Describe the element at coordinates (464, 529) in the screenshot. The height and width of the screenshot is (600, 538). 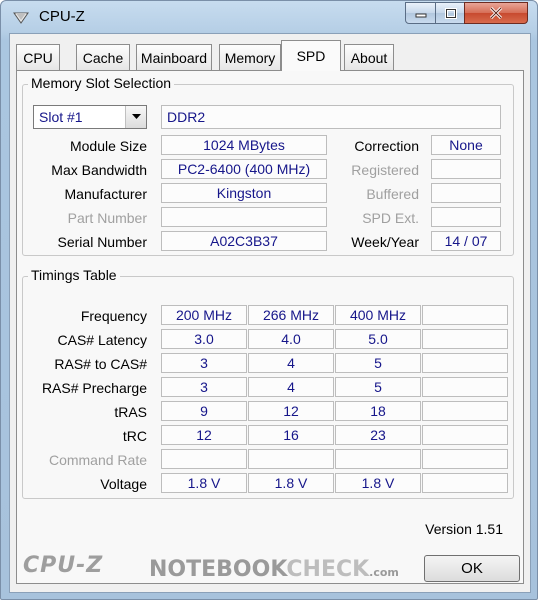
I see `version-label: Version 1.51` at that location.